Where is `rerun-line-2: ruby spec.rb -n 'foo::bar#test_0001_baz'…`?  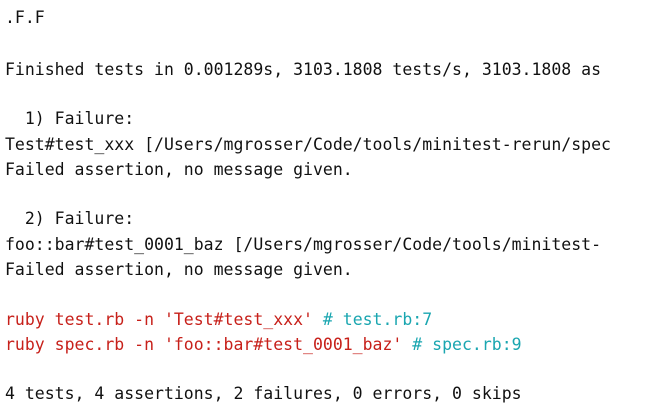 rerun-line-2: ruby spec.rb -n 'foo::bar#test_0001_baz'… is located at coordinates (263, 345).